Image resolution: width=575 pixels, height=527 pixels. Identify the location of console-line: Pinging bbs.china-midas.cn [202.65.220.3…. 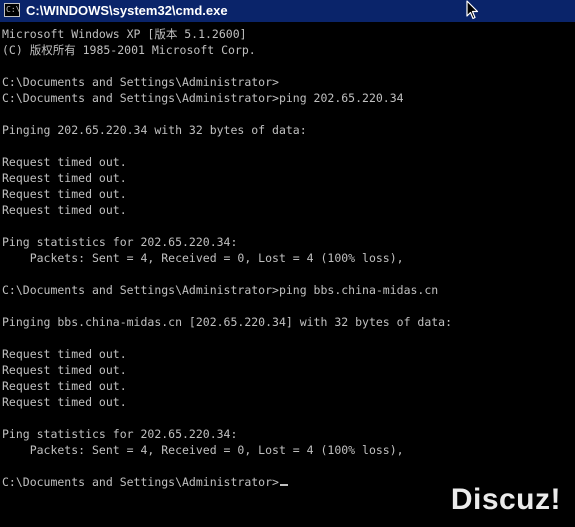
(227, 322).